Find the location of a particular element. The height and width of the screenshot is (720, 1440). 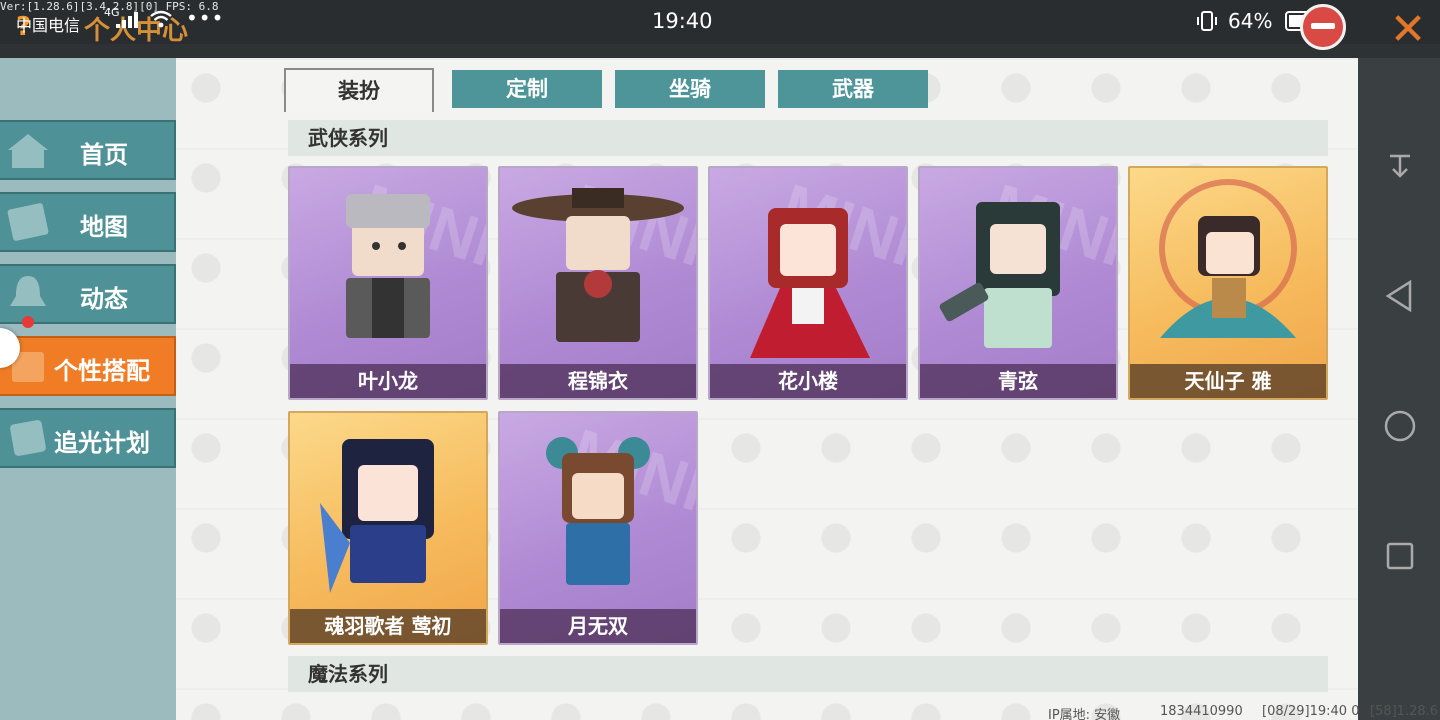

more-dots-icon: ••• is located at coordinates (205, 18).